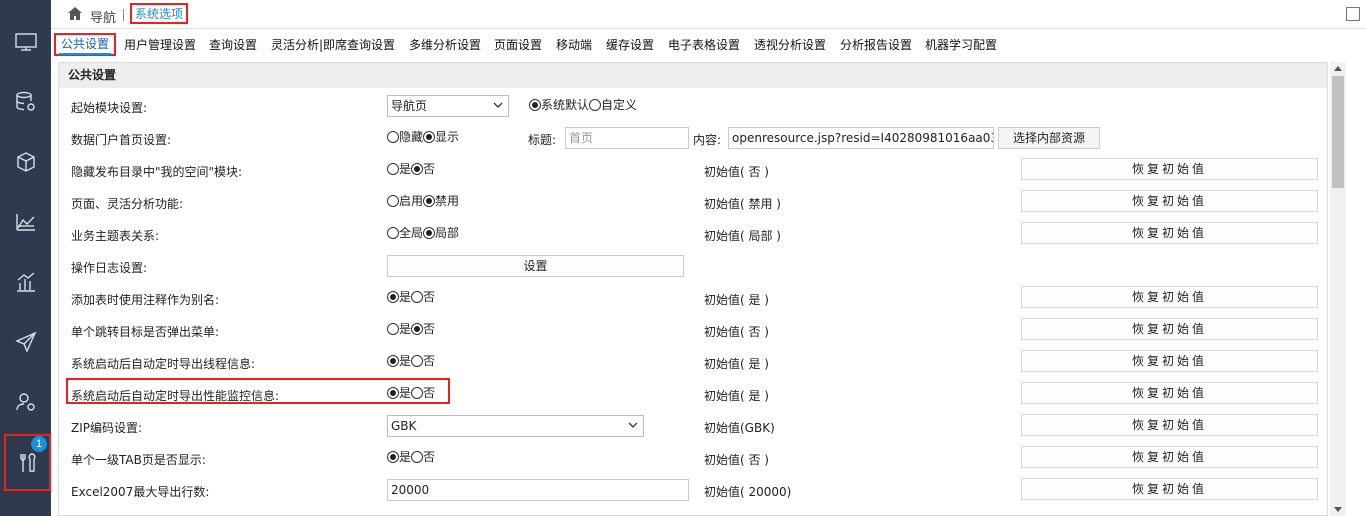 The width and height of the screenshot is (1365, 516). What do you see at coordinates (693, 394) in the screenshot?
I see `row-perf-export: 系统启动后自动定时导出性能监控信息: 是 否 初始值( 是 ) 恢复初始值` at bounding box center [693, 394].